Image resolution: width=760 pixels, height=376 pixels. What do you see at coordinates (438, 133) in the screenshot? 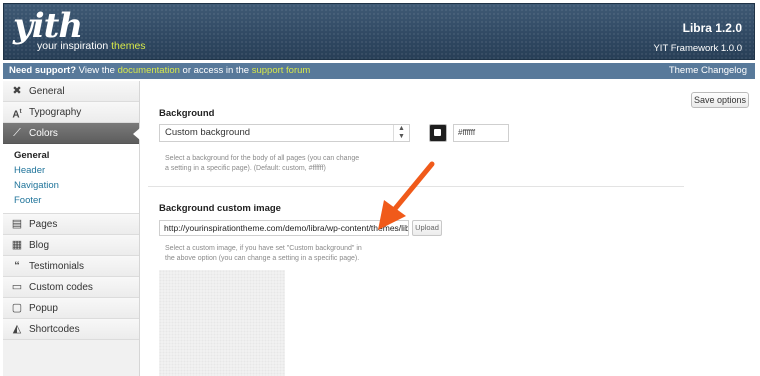
I see `color-swatch` at bounding box center [438, 133].